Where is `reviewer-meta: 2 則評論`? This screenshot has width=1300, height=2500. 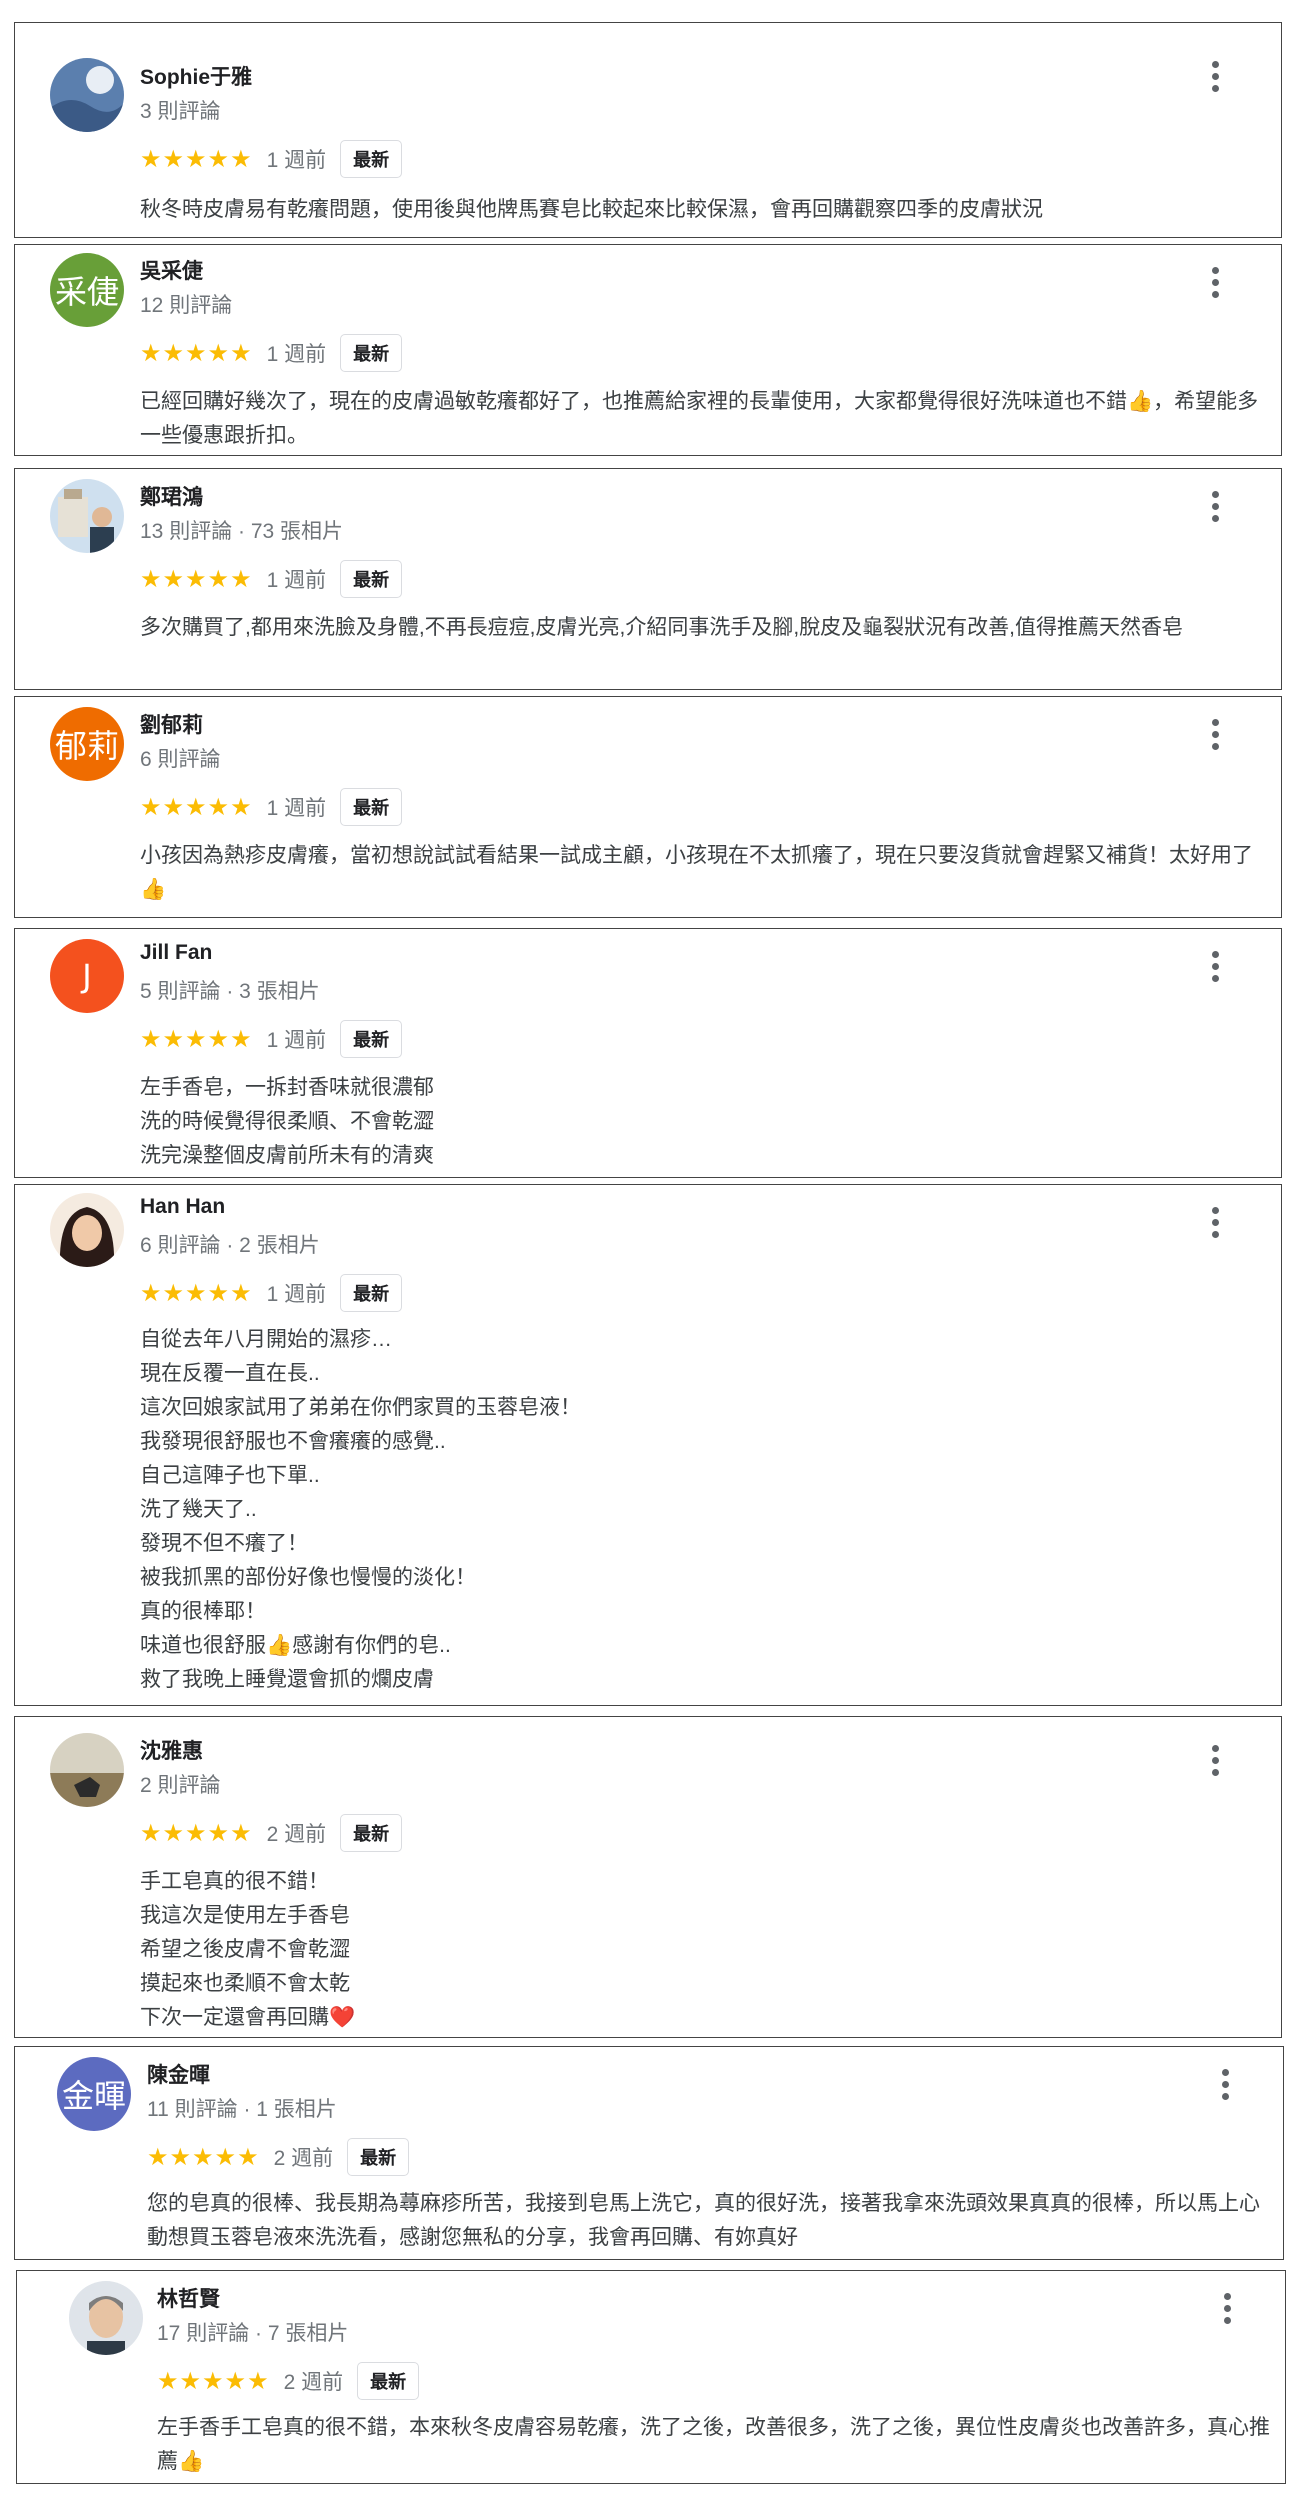 reviewer-meta: 2 則評論 is located at coordinates (180, 1785).